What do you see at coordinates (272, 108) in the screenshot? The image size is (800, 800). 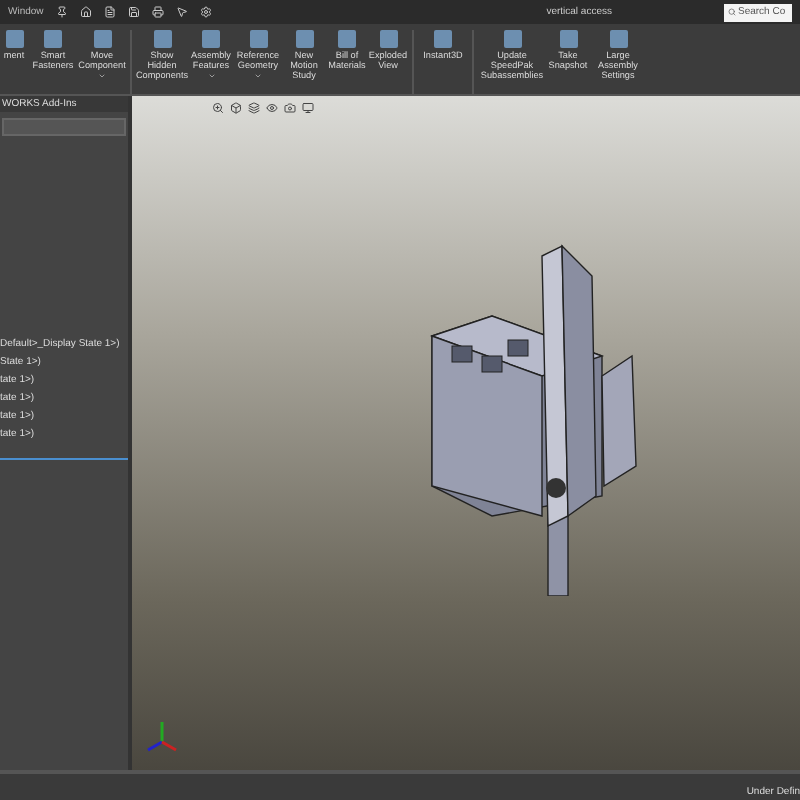 I see `eye-icon` at bounding box center [272, 108].